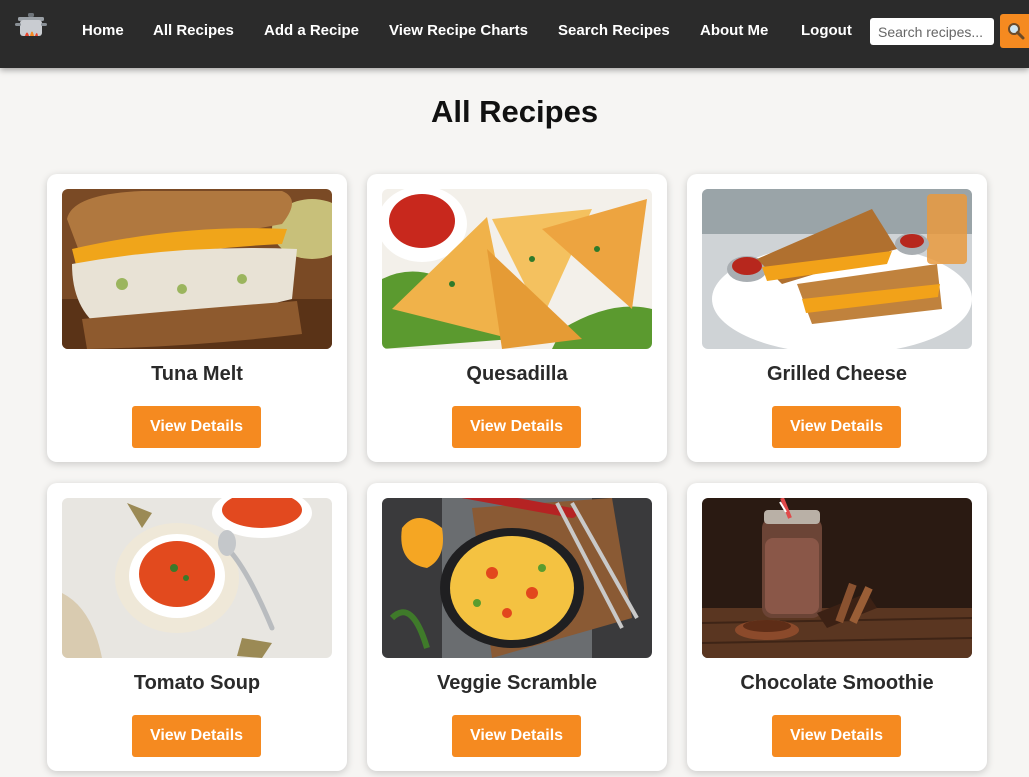 This screenshot has width=1029, height=777. I want to click on recipe-card: Chocolate Smoothie View Details, so click(837, 627).